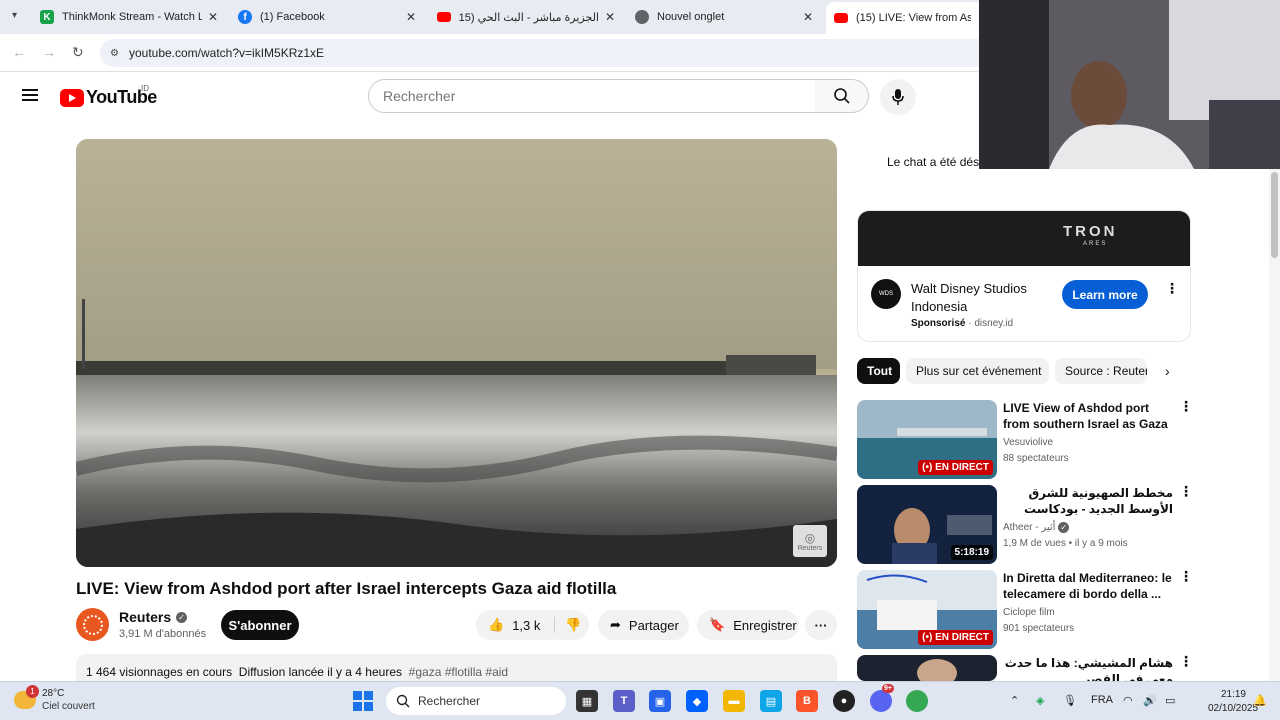  I want to click on notification-bell-icon: 🔔, so click(1260, 700).